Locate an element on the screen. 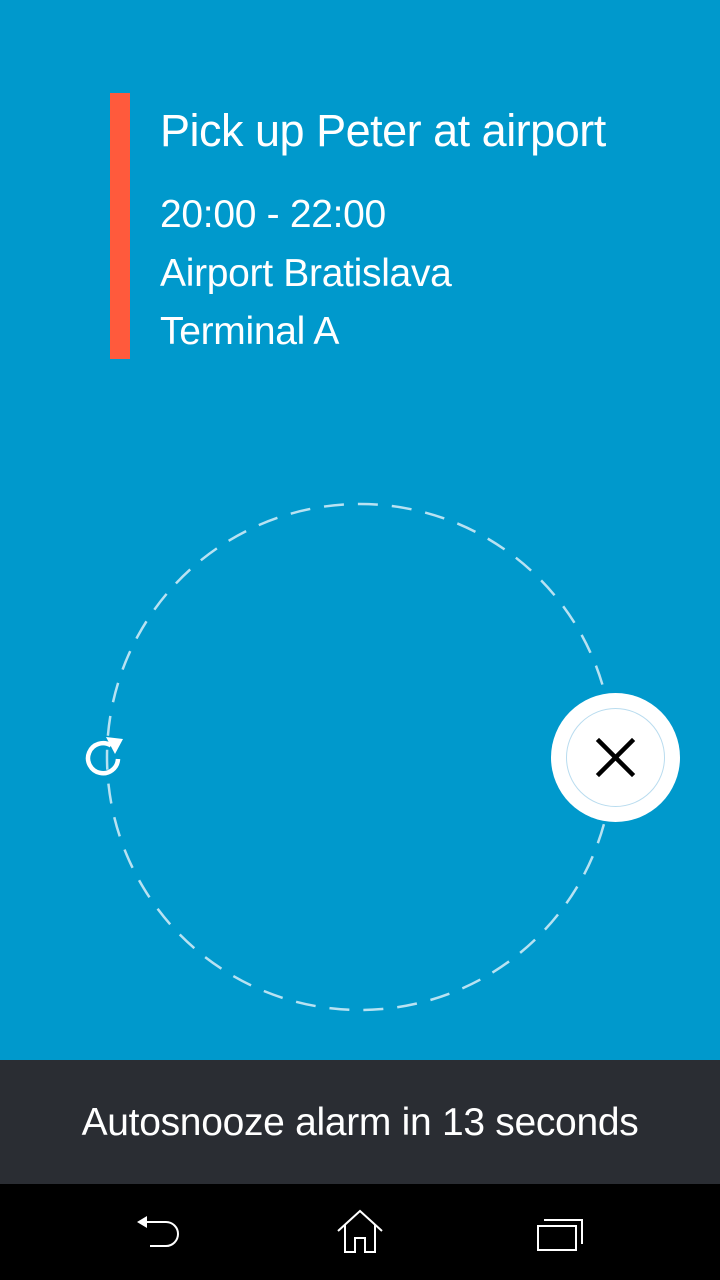 The height and width of the screenshot is (1280, 720). nav-home-button is located at coordinates (360, 1232).